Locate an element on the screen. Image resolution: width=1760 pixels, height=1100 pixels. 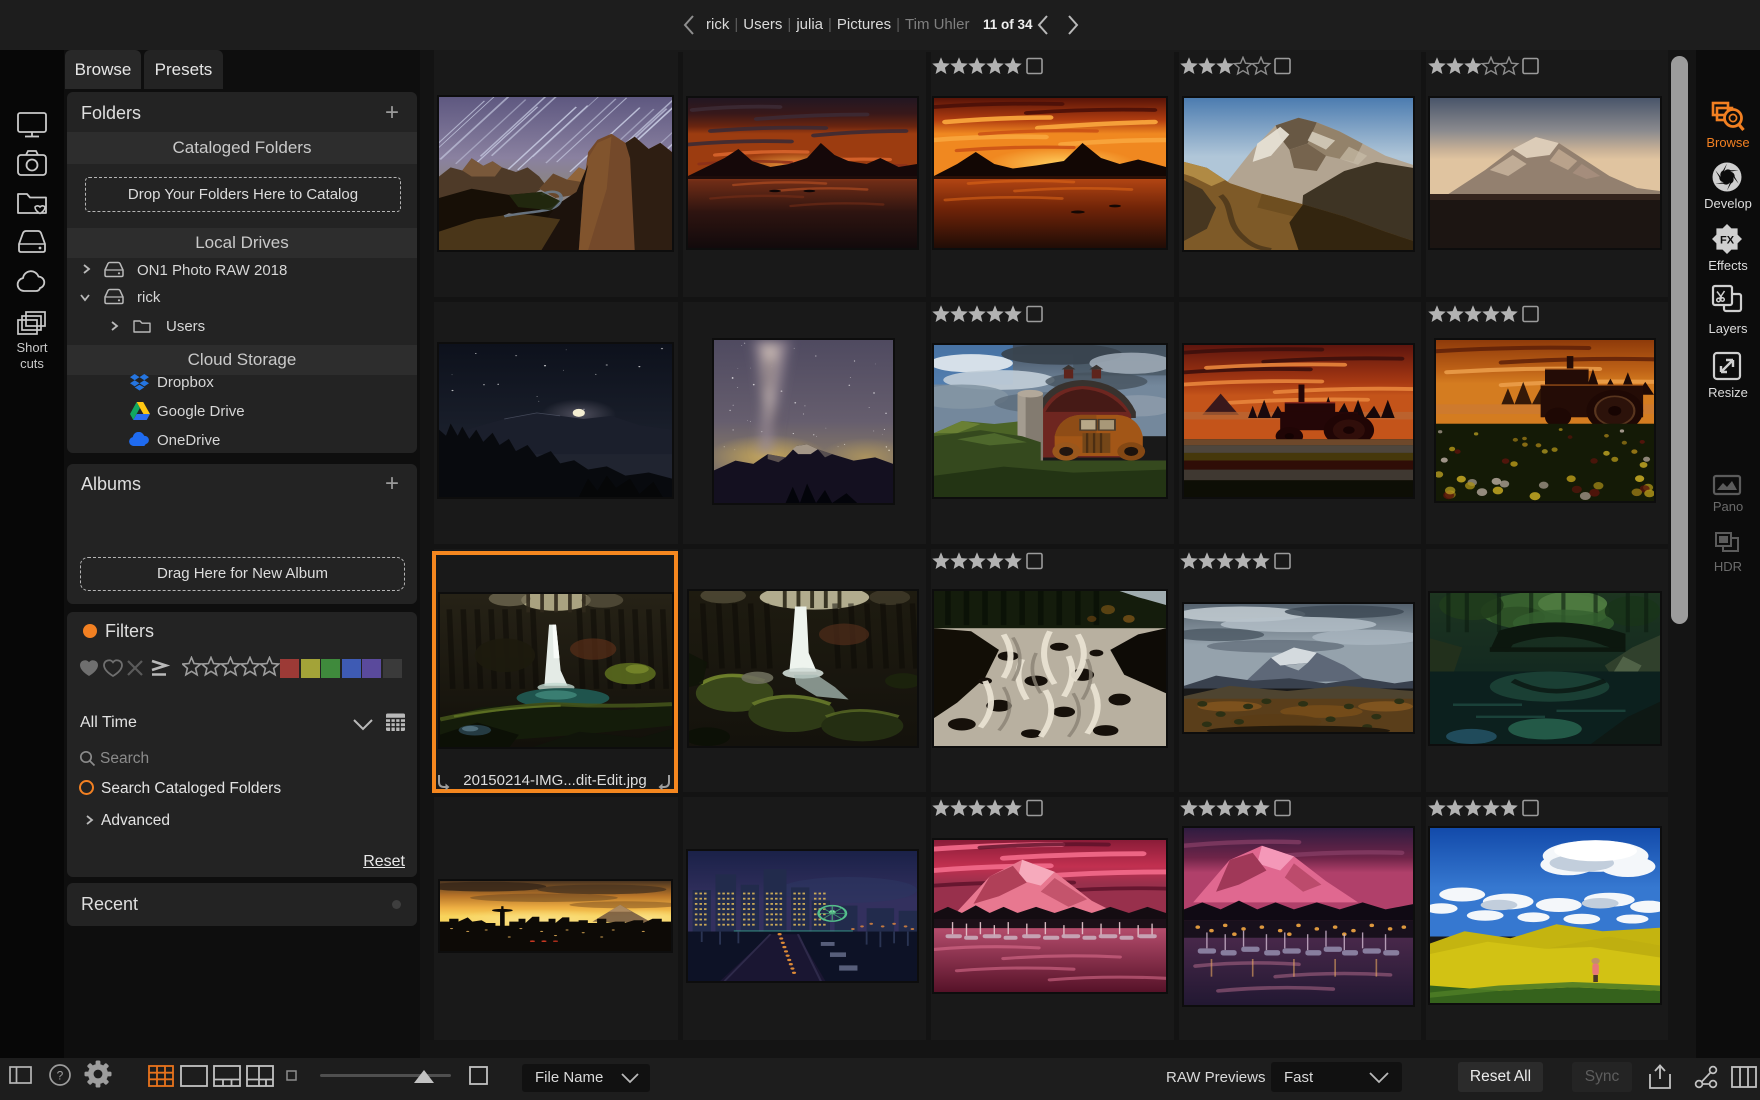
svg-text: FX is located at coordinates (1727, 241).